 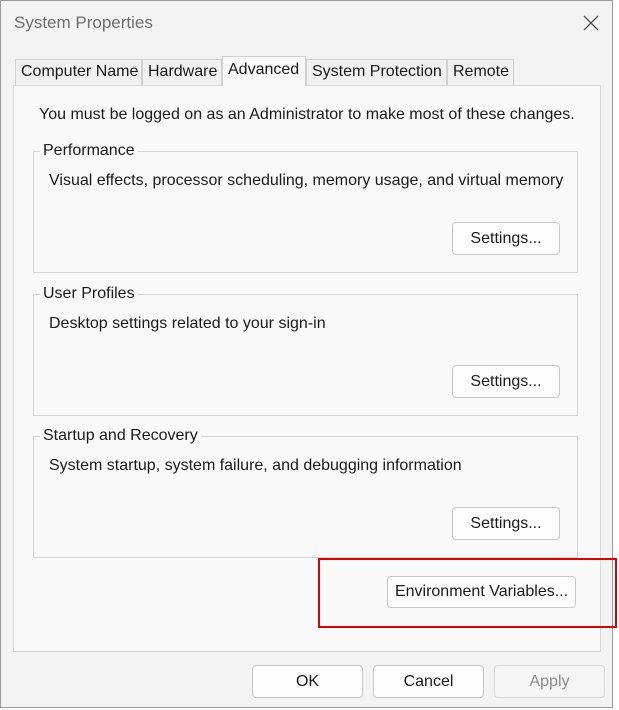 I want to click on tab-hardware: Hardware, so click(x=182, y=72).